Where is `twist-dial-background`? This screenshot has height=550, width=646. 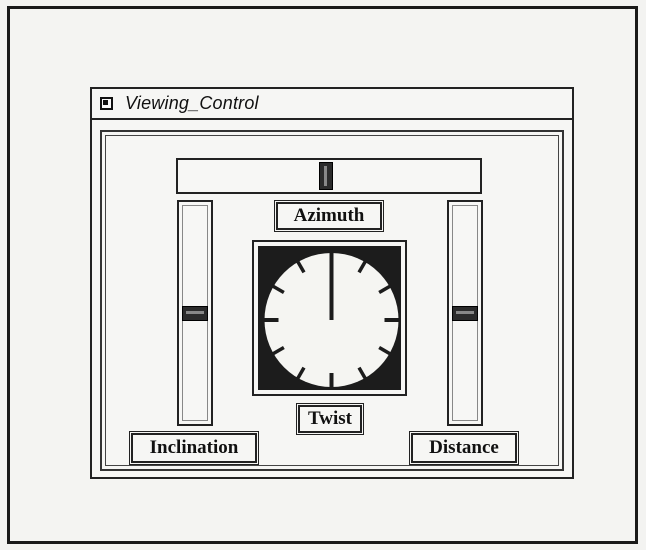 twist-dial-background is located at coordinates (329, 318).